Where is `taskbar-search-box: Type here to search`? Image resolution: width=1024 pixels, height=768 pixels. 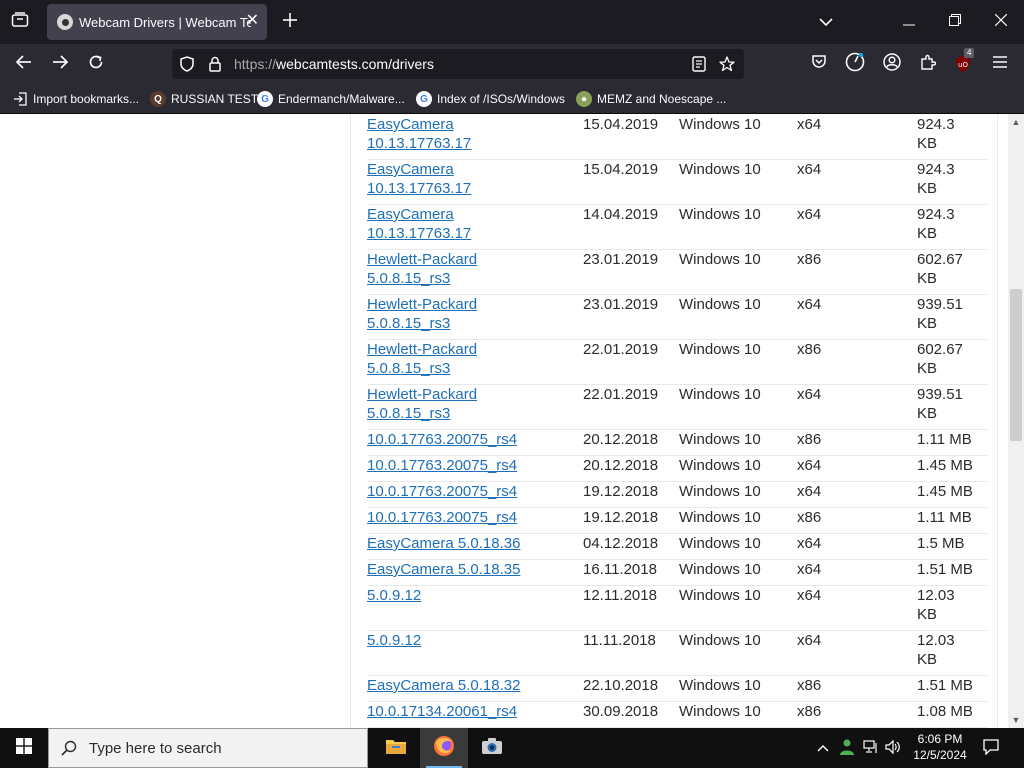
taskbar-search-box: Type here to search is located at coordinates (208, 748).